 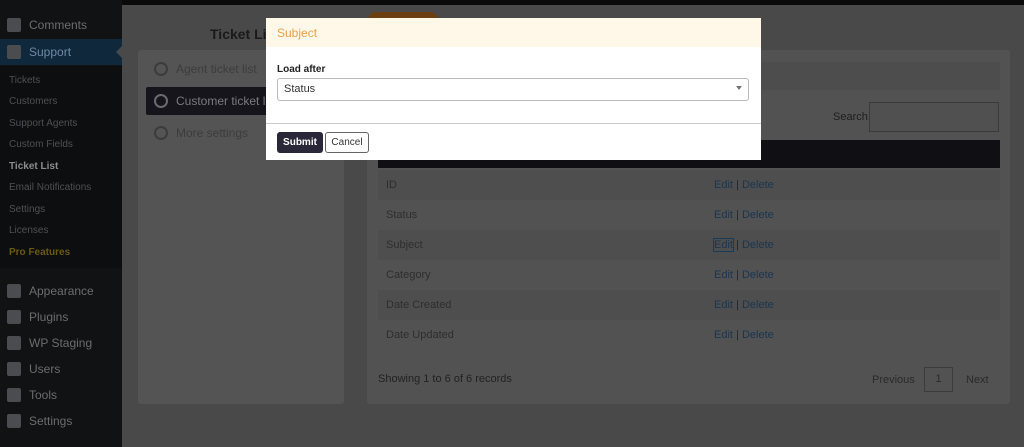 What do you see at coordinates (445, 379) in the screenshot?
I see `records-info: Showing 1 to 6 of 6 records` at bounding box center [445, 379].